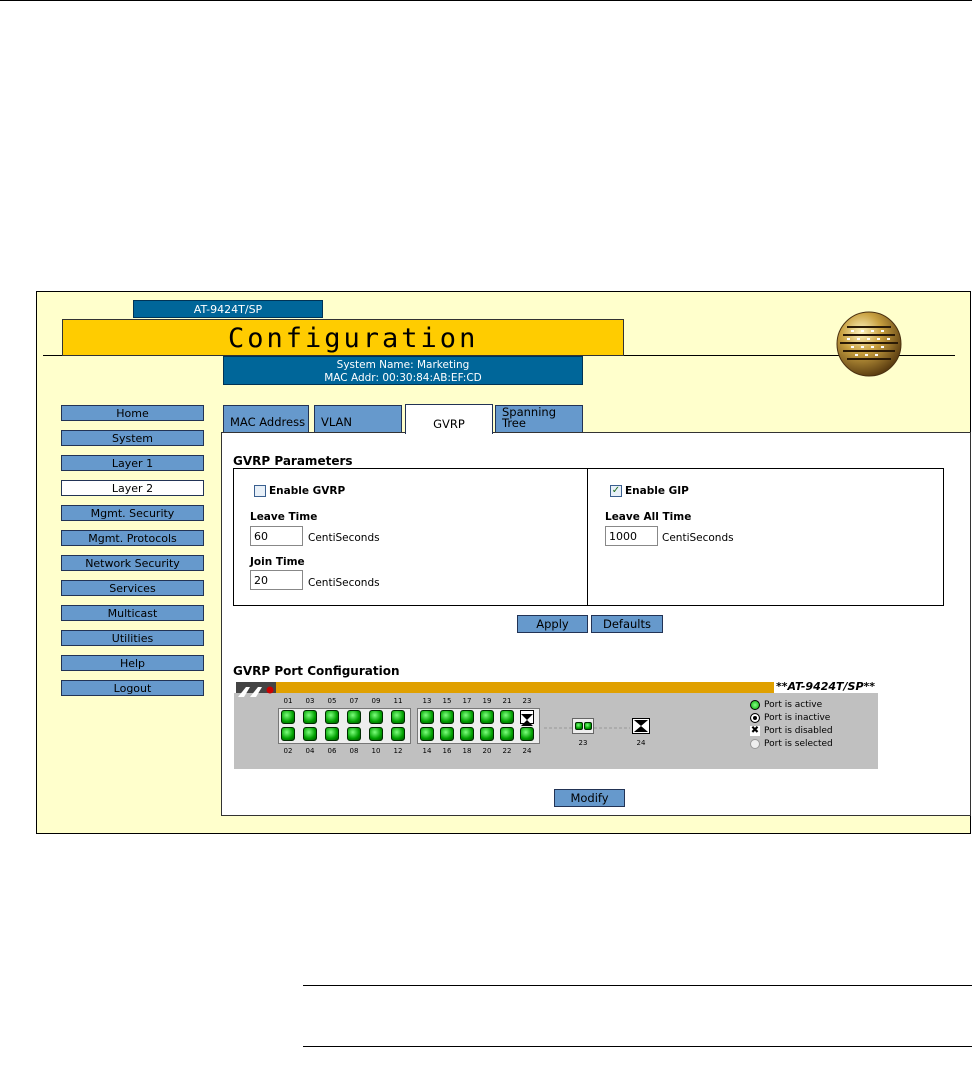 This screenshot has width=972, height=1074. Describe the element at coordinates (276, 536) in the screenshot. I see `leave-time-input` at that location.